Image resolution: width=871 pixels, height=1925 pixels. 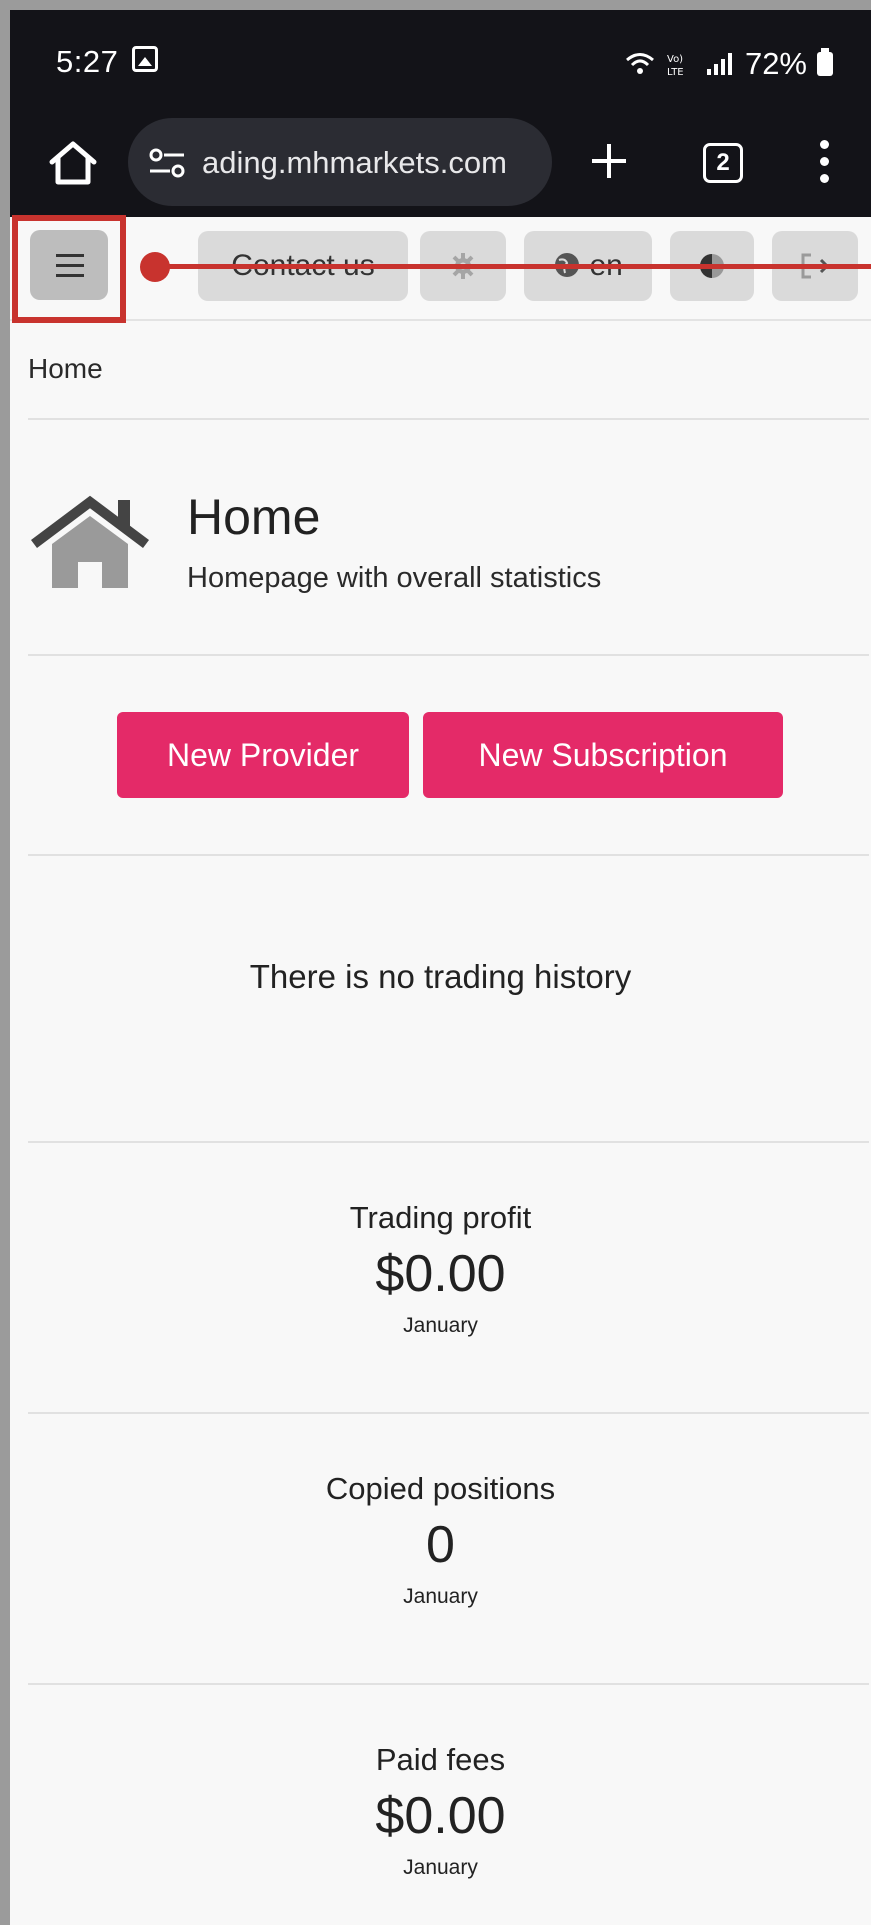 I want to click on highlight-annotation, so click(x=69, y=269).